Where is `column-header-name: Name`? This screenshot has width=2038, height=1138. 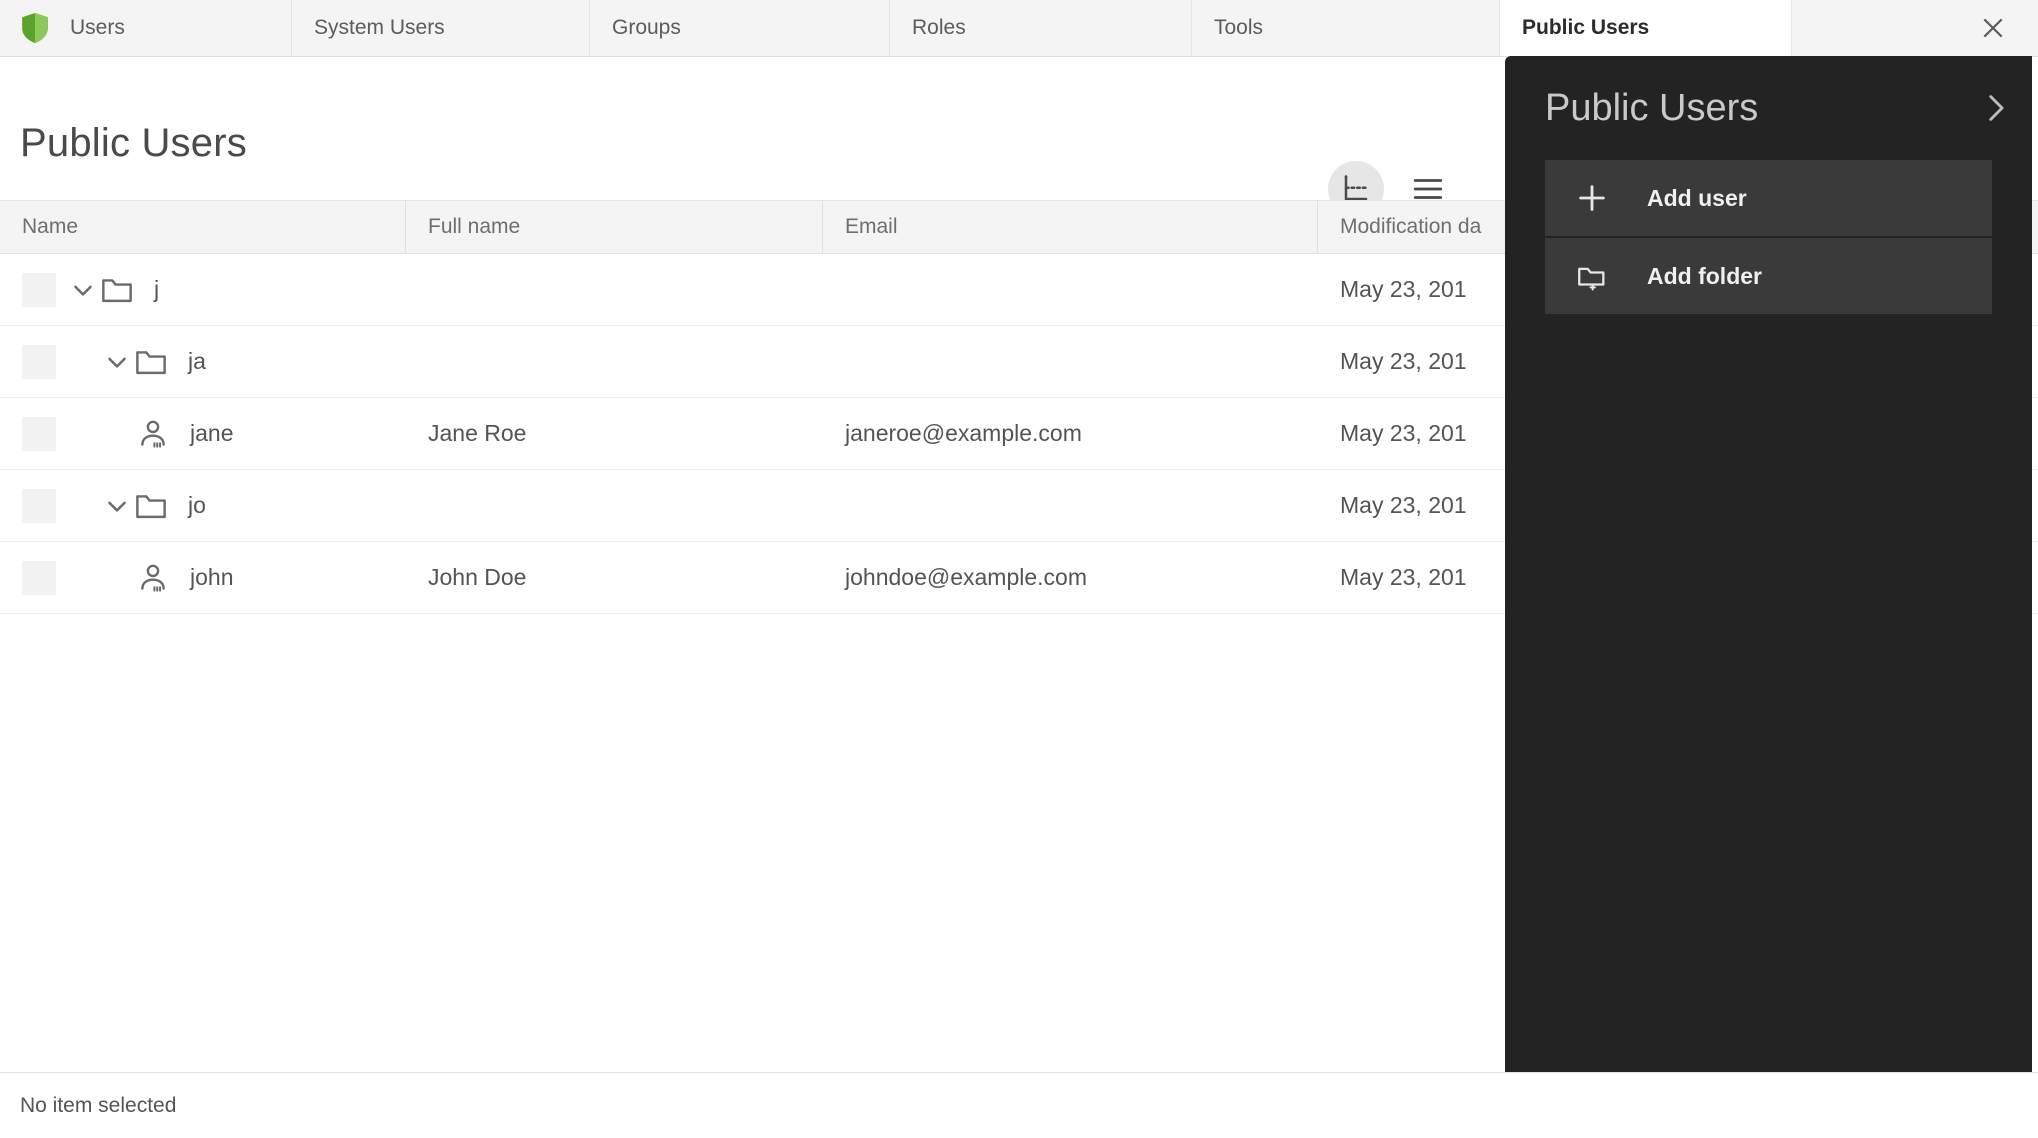
column-header-name: Name is located at coordinates (203, 227).